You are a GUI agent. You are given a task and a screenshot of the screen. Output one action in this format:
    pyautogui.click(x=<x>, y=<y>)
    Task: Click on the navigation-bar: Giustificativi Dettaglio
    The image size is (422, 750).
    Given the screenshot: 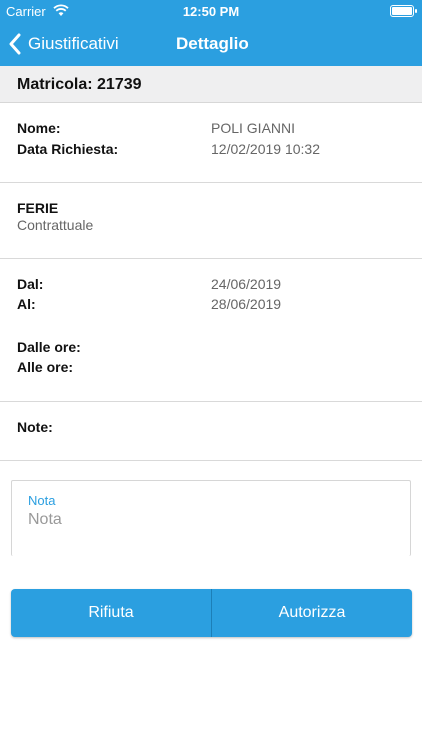 What is the action you would take?
    pyautogui.click(x=211, y=44)
    